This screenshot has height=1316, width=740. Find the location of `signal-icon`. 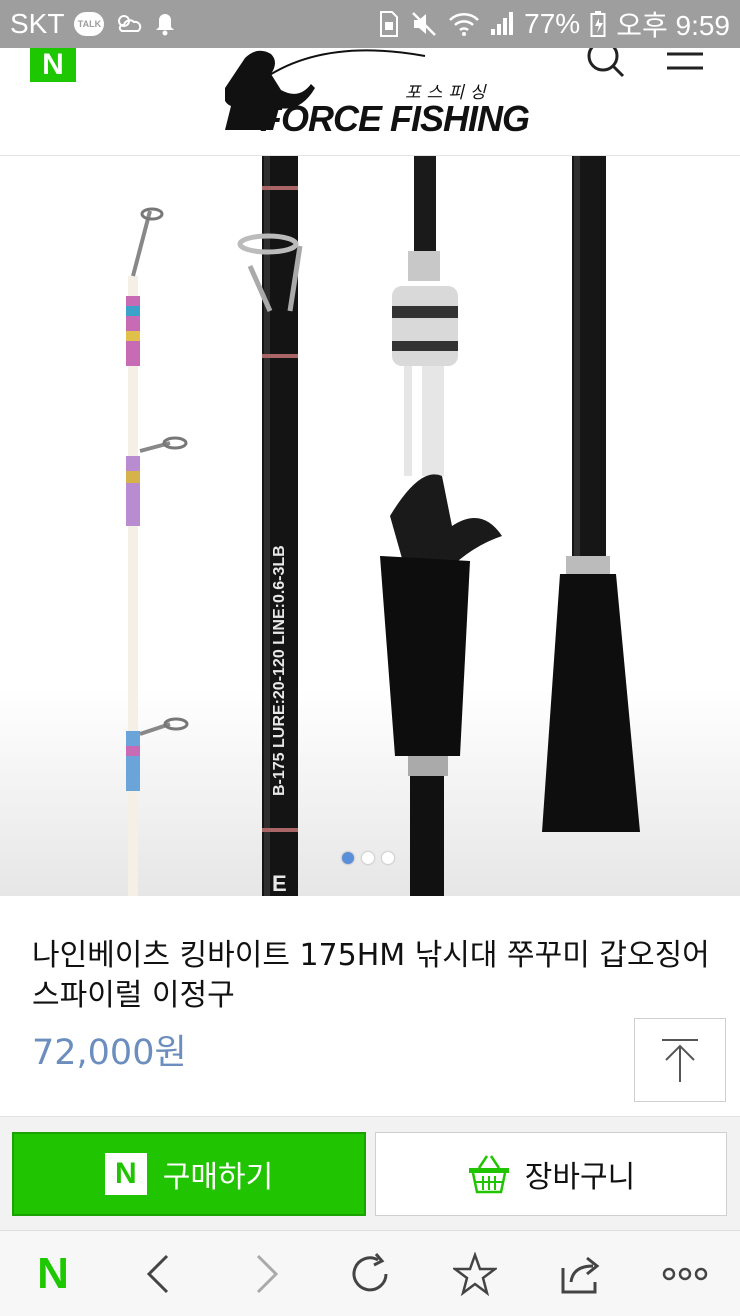

signal-icon is located at coordinates (502, 24).